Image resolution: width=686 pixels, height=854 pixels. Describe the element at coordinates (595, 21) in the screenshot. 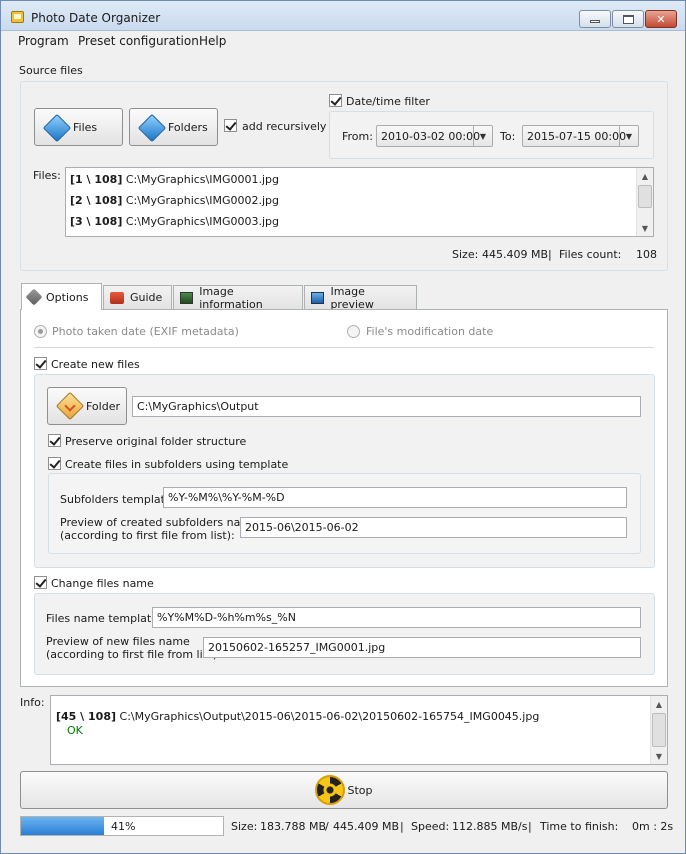

I see `minimize-icon` at that location.